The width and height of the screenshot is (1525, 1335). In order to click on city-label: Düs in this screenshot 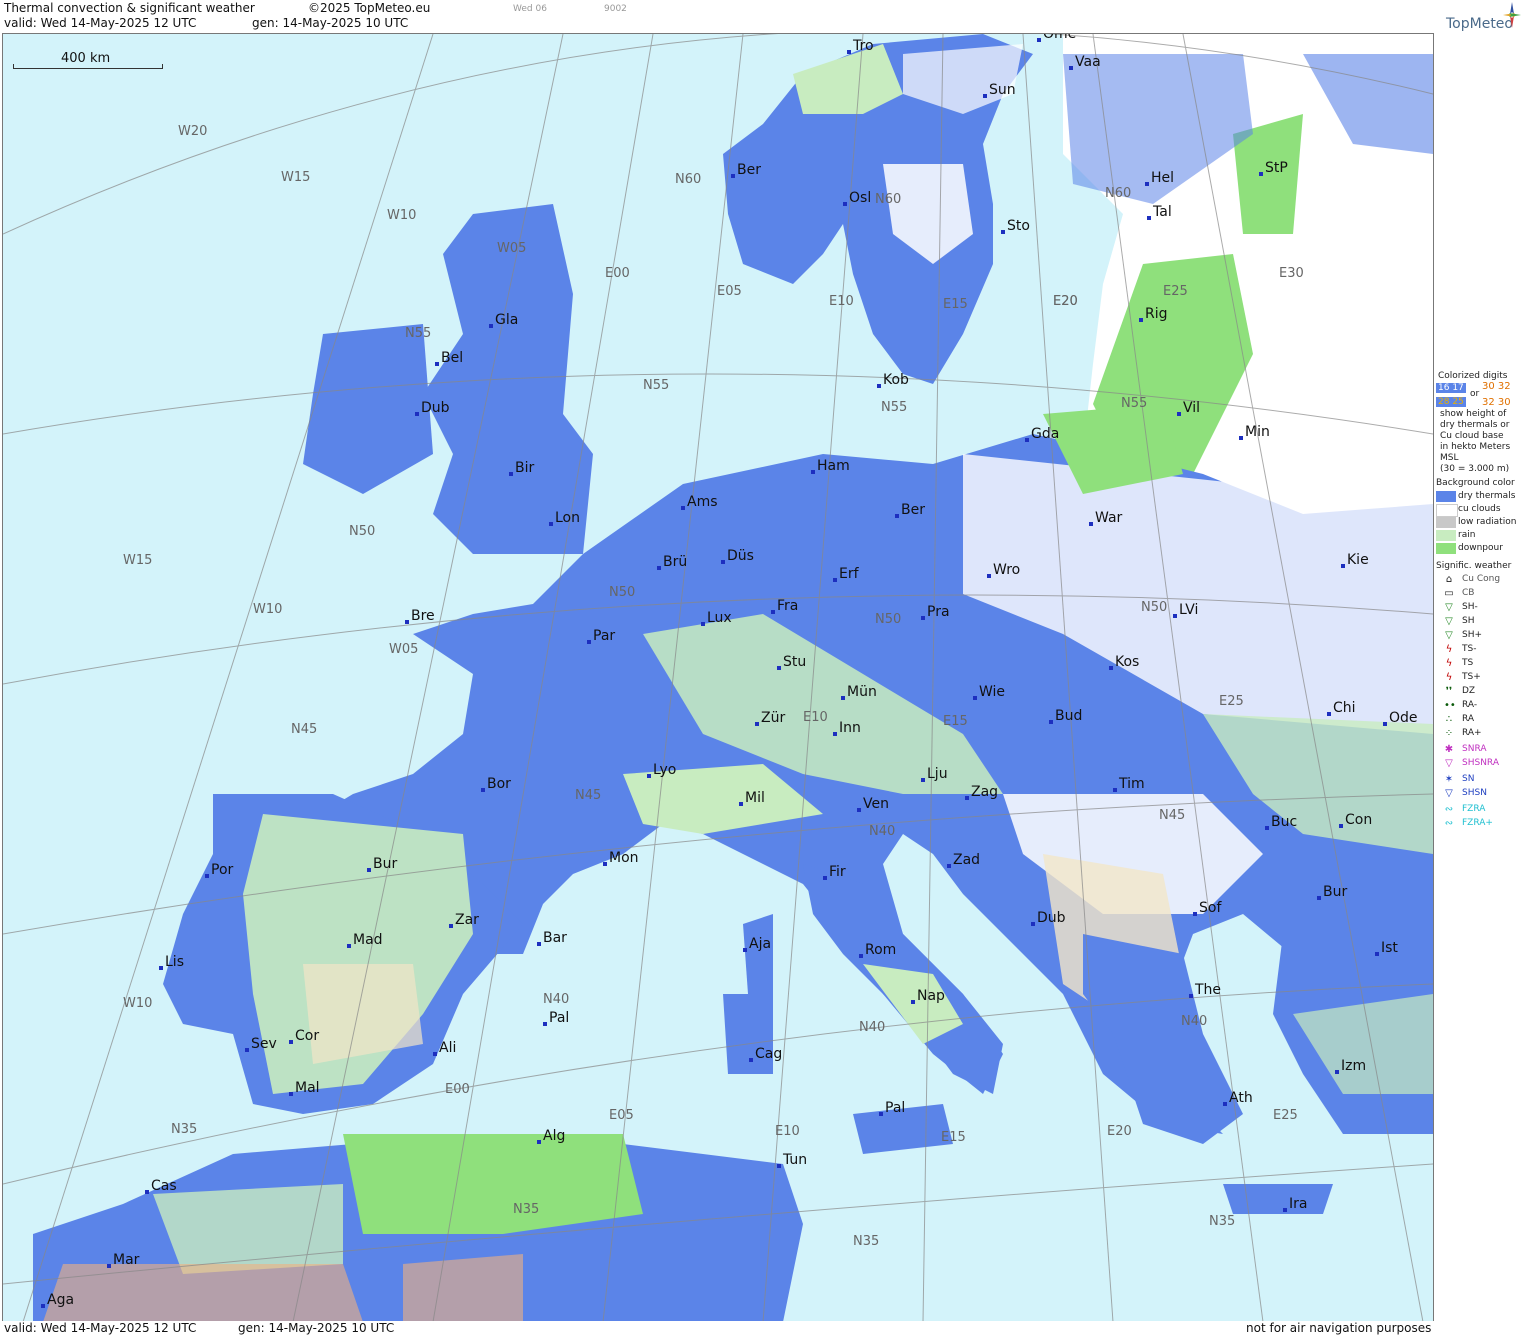, I will do `click(737, 556)`.